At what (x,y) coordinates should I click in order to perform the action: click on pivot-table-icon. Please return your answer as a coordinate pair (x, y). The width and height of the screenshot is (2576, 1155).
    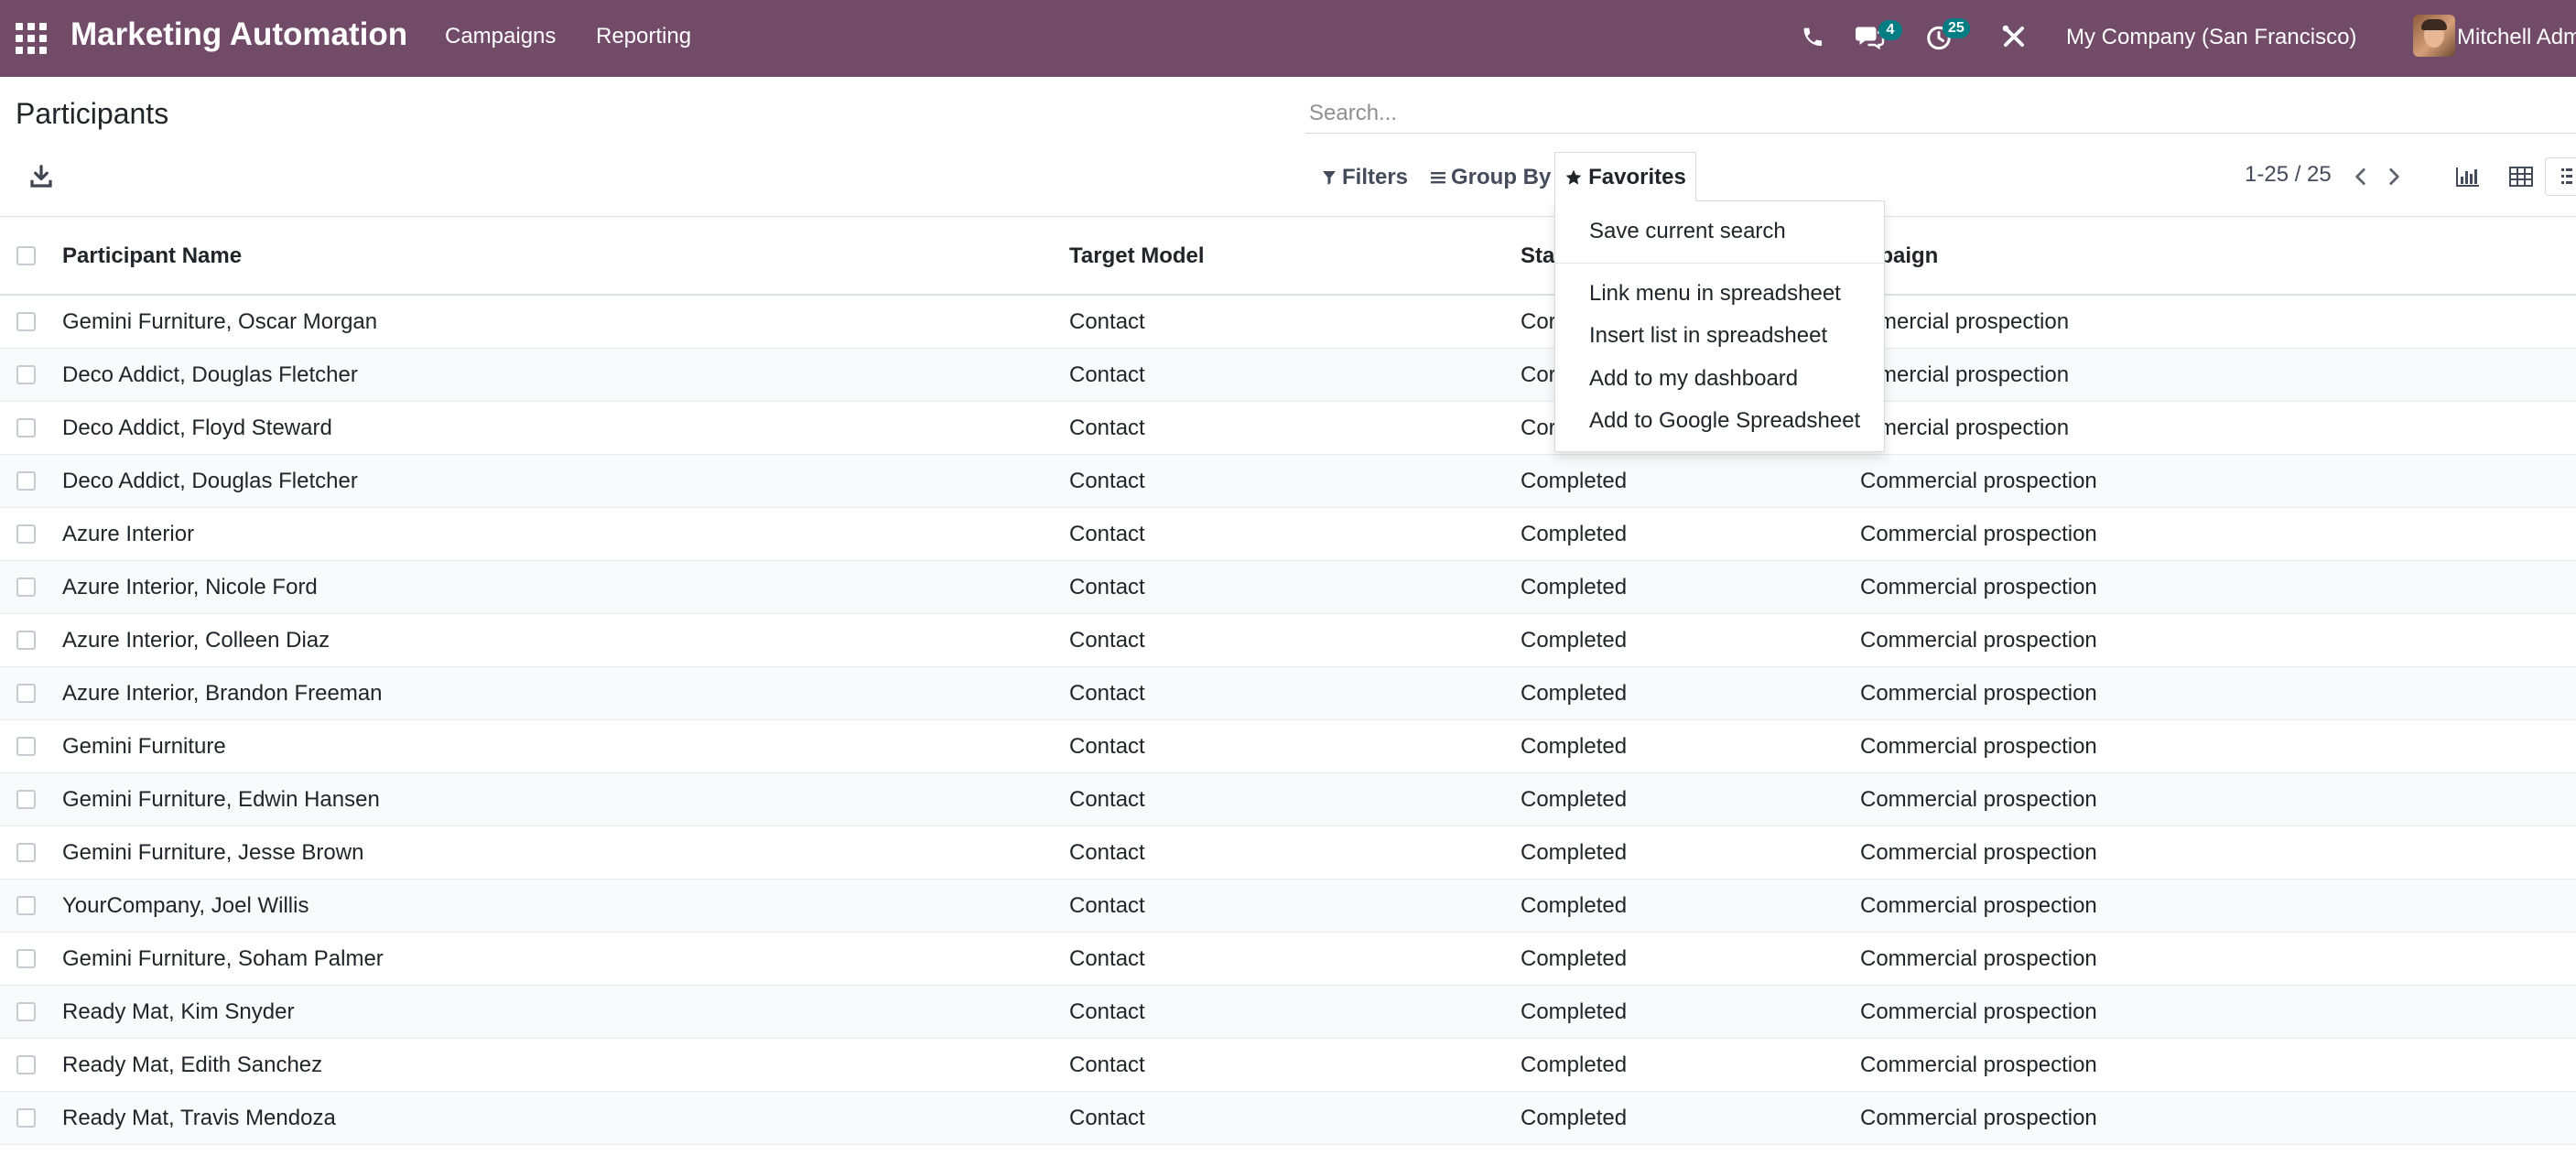
    Looking at the image, I should click on (2521, 177).